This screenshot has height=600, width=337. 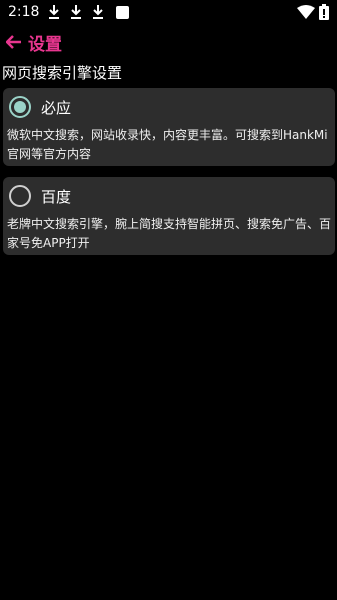 What do you see at coordinates (24, 12) in the screenshot?
I see `status-time: 2:18` at bounding box center [24, 12].